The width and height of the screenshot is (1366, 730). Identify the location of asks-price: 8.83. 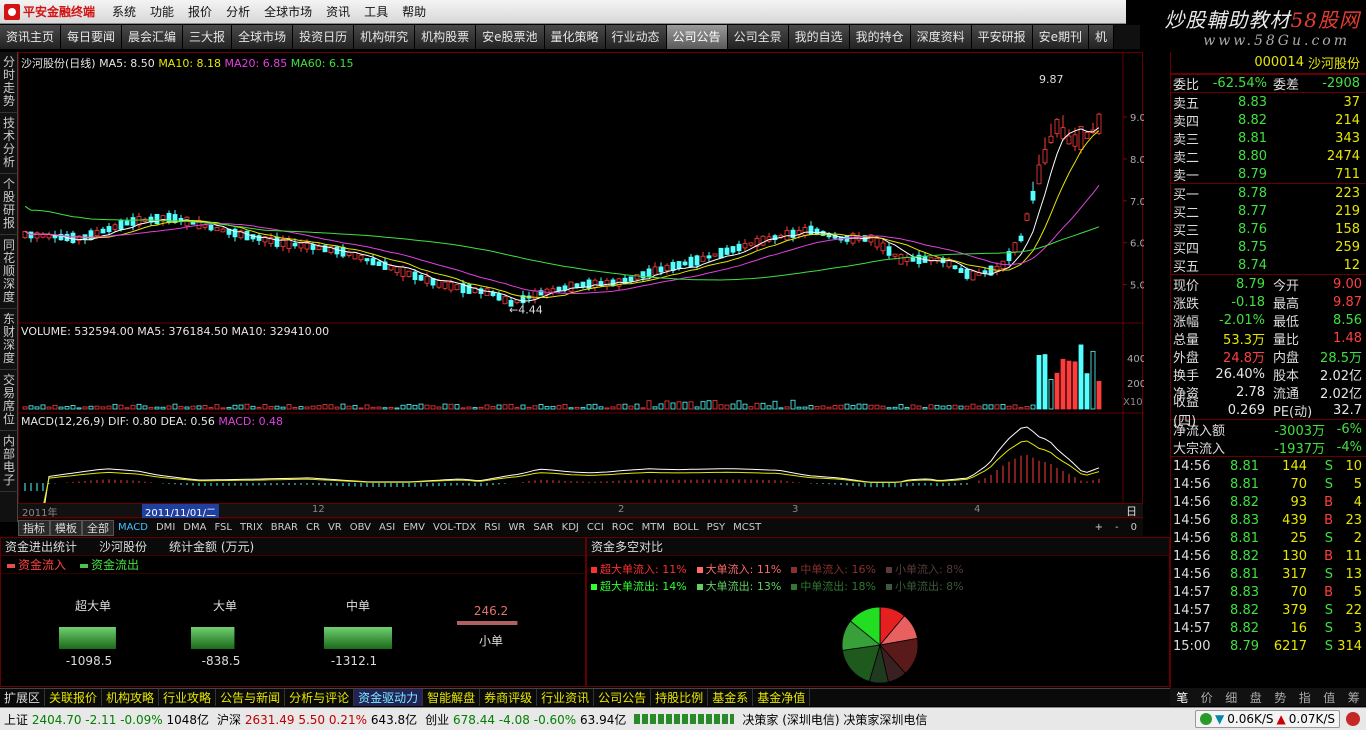
(1252, 102).